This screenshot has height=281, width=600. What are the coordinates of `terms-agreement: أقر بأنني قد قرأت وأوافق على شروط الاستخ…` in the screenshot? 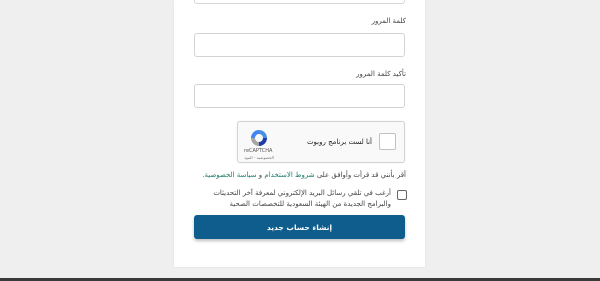 It's located at (304, 175).